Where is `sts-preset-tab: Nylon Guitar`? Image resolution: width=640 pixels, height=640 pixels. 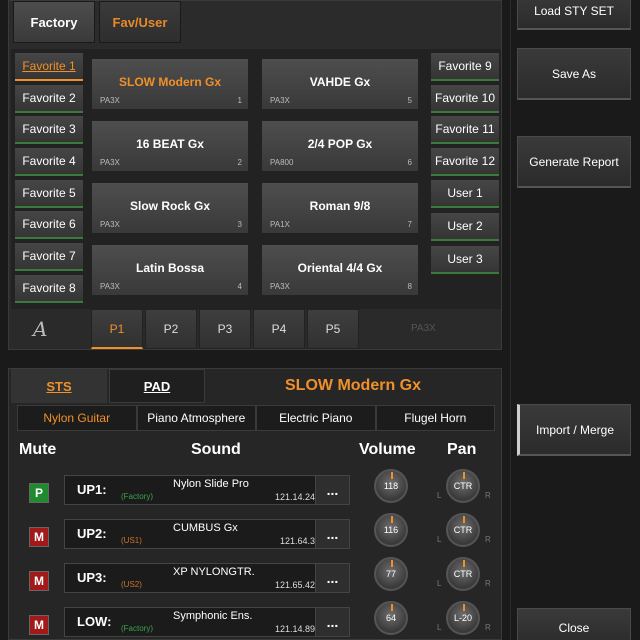
sts-preset-tab: Nylon Guitar is located at coordinates (77, 418).